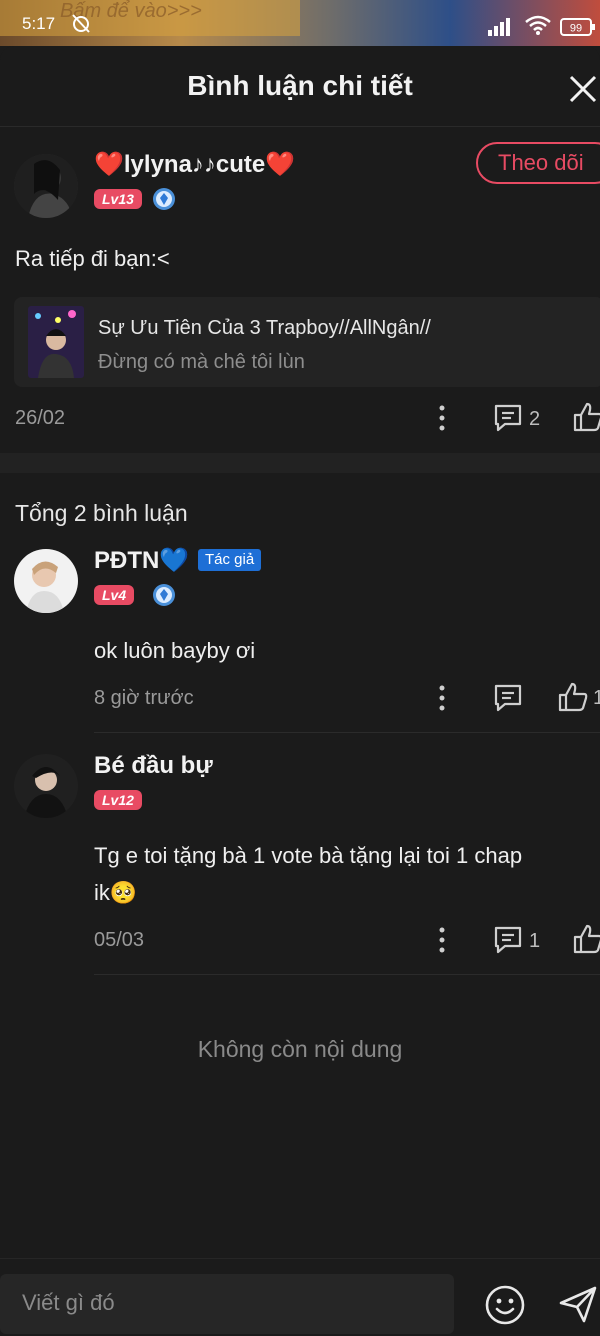 This screenshot has height=1336, width=600. I want to click on follow-button: Theo dõi, so click(538, 163).